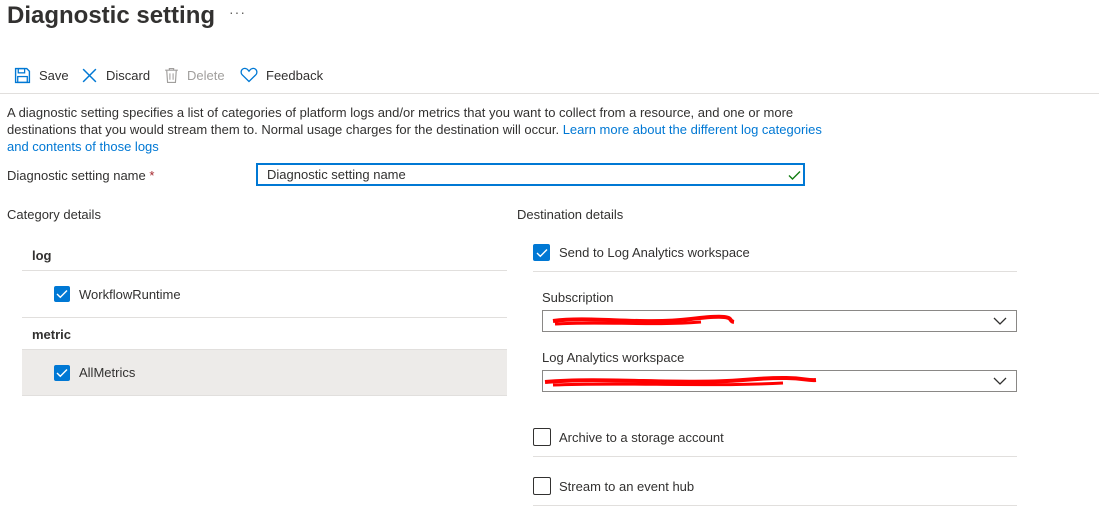 This screenshot has width=1099, height=519. What do you see at coordinates (128, 75) in the screenshot?
I see `discard-label: Discard` at bounding box center [128, 75].